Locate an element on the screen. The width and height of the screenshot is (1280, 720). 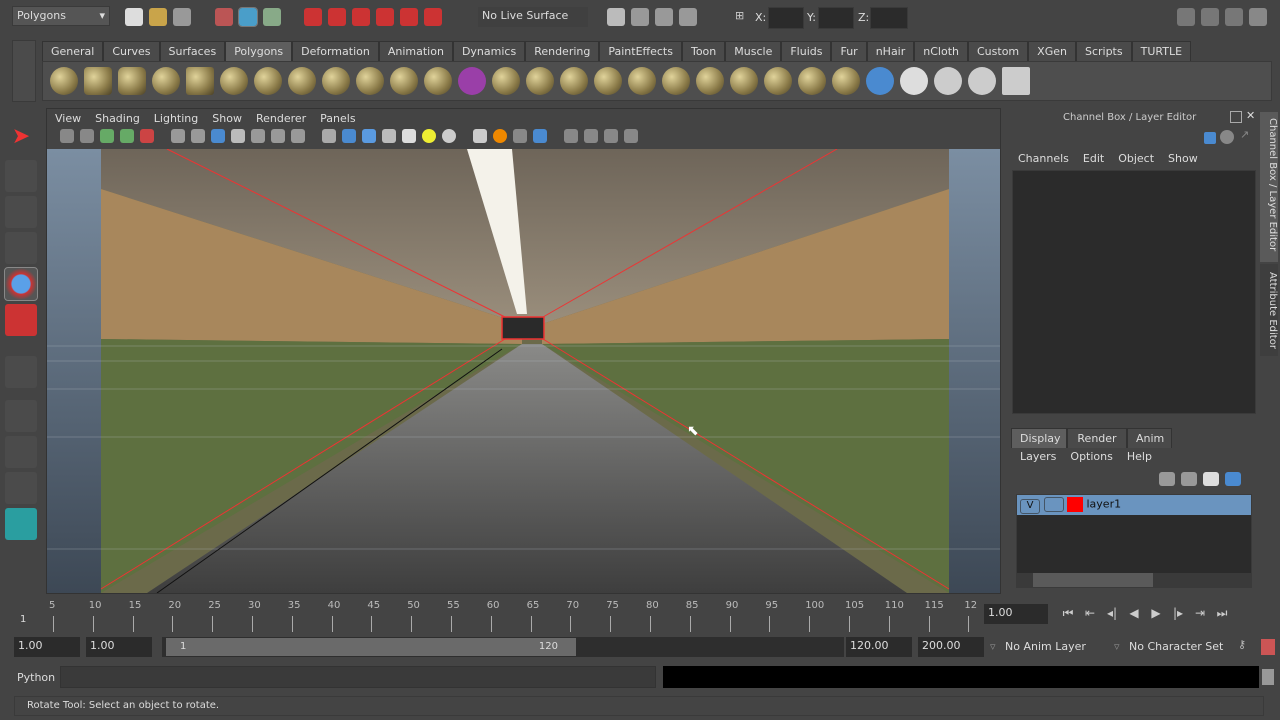
textured-icon is located at coordinates (409, 136).